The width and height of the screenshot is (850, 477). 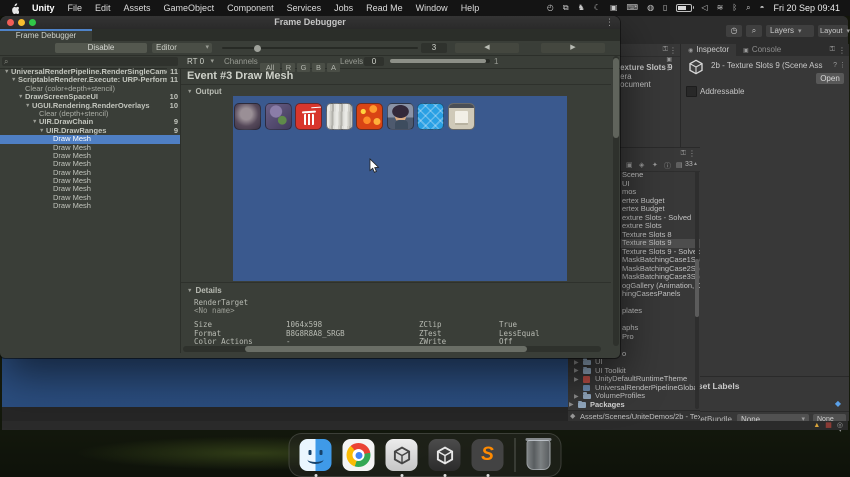 What do you see at coordinates (838, 403) in the screenshot?
I see `tag-icon: ◆` at bounding box center [838, 403].